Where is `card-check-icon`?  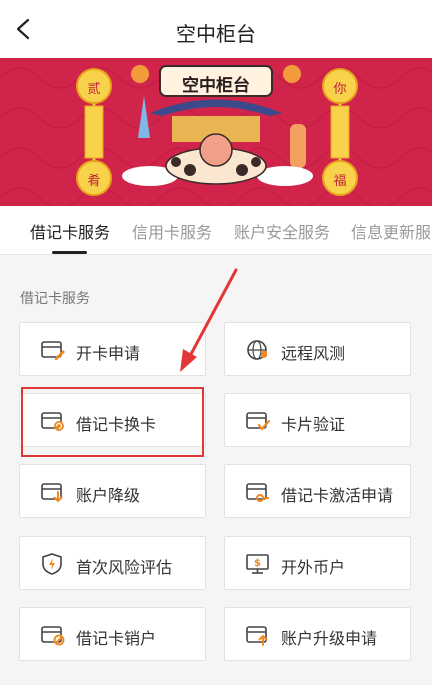 card-check-icon is located at coordinates (258, 421).